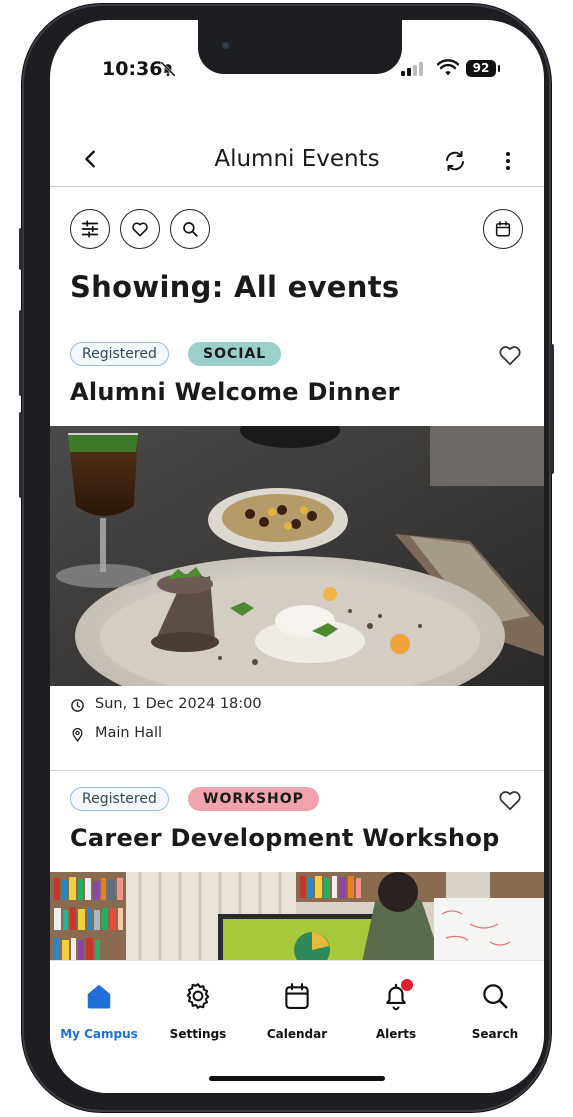 The height and width of the screenshot is (1117, 573). Describe the element at coordinates (495, 1034) in the screenshot. I see `nav-label: Search` at that location.